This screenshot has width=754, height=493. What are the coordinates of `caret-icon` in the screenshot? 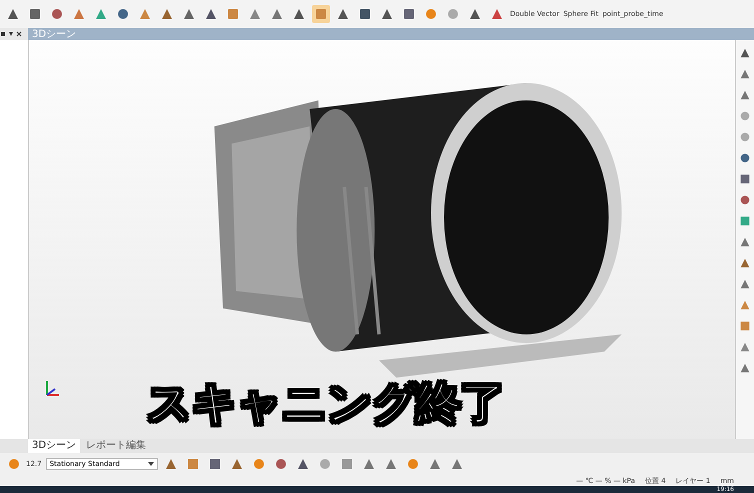 It's located at (151, 464).